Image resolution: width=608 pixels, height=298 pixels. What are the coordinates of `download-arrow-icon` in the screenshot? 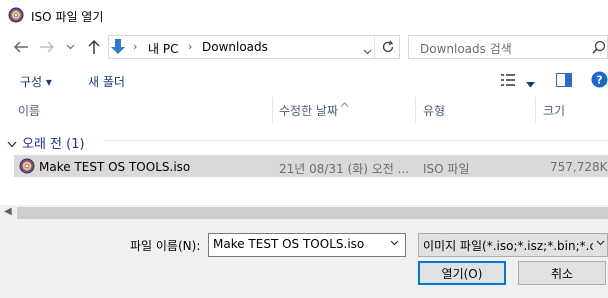 It's located at (118, 46).